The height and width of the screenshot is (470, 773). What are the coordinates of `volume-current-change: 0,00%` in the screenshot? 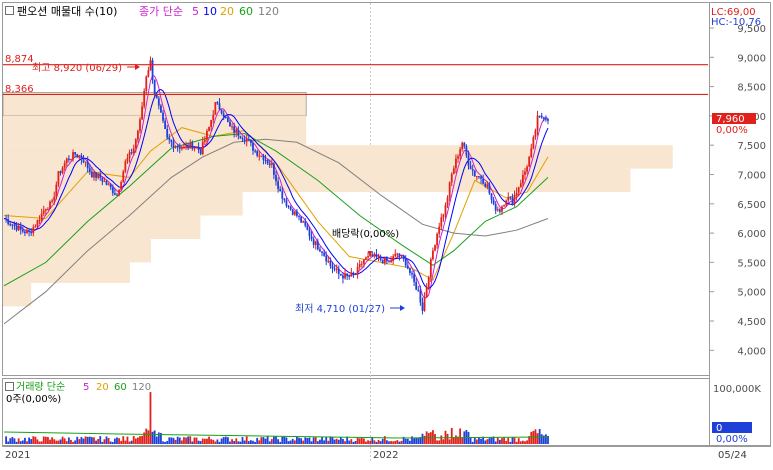 It's located at (732, 439).